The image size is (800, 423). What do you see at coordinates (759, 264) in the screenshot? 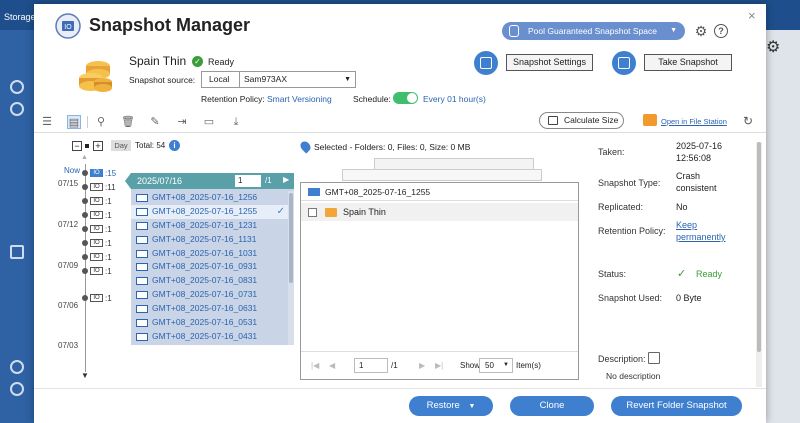
I see `properties-scrollbar` at bounding box center [759, 264].